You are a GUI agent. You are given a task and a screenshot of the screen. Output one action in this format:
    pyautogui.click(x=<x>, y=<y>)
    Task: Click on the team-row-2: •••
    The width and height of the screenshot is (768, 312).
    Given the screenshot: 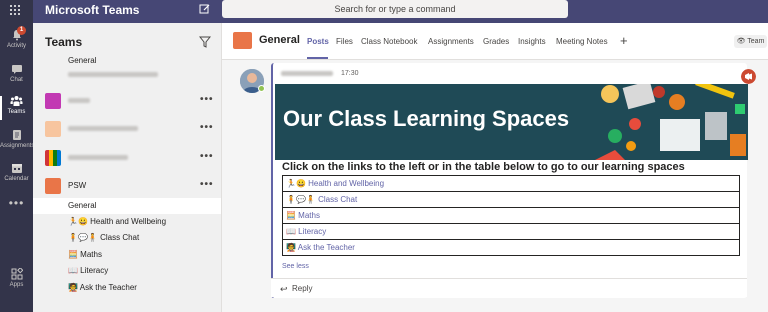 What is the action you would take?
    pyautogui.click(x=127, y=129)
    